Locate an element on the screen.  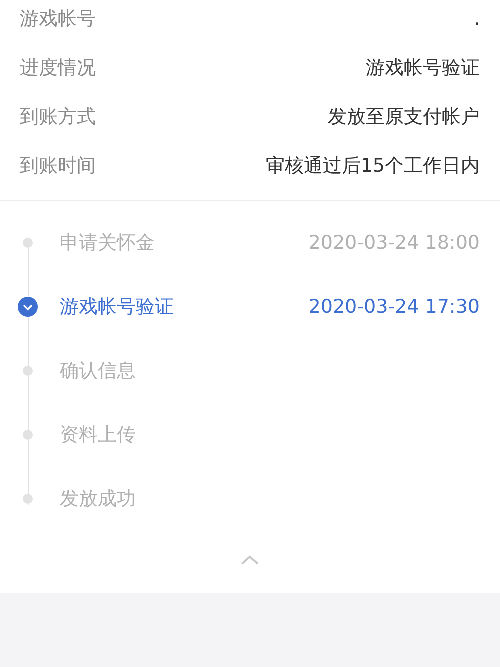
field-value: . is located at coordinates (477, 19).